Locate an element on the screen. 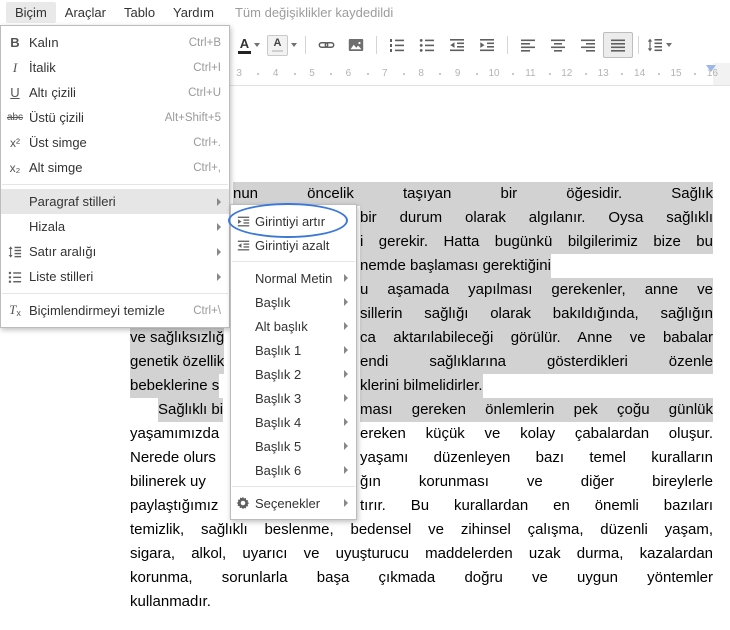 The width and height of the screenshot is (730, 630). text-color-button: A is located at coordinates (249, 45).